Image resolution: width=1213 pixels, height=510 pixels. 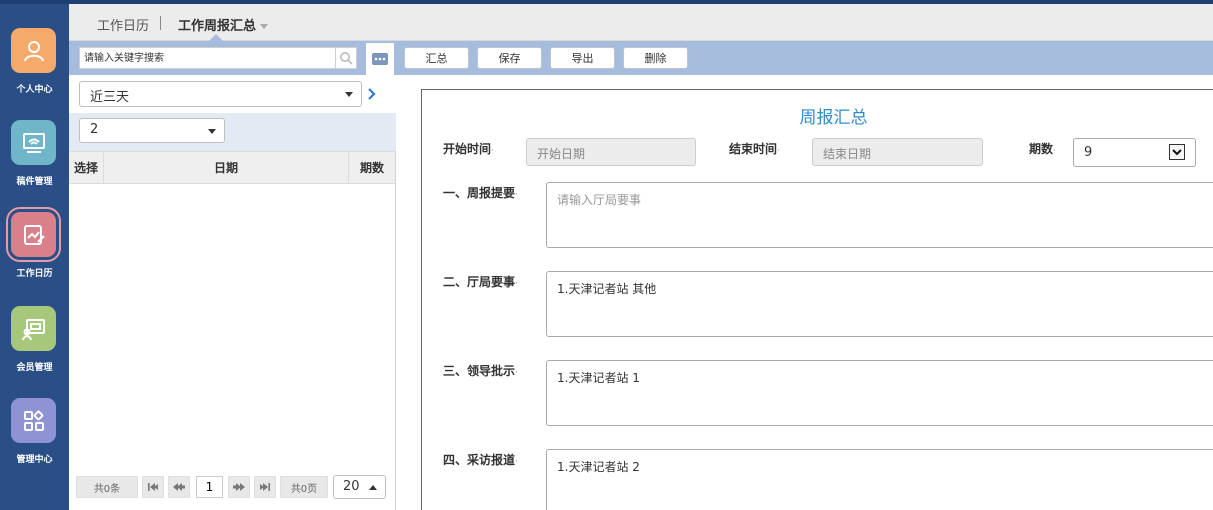 What do you see at coordinates (34, 368) in the screenshot?
I see `sidebar-item-label: 会员管理` at bounding box center [34, 368].